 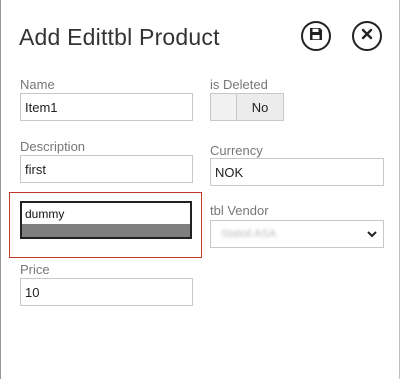 I want to click on dummy-value: dummy, so click(x=45, y=214).